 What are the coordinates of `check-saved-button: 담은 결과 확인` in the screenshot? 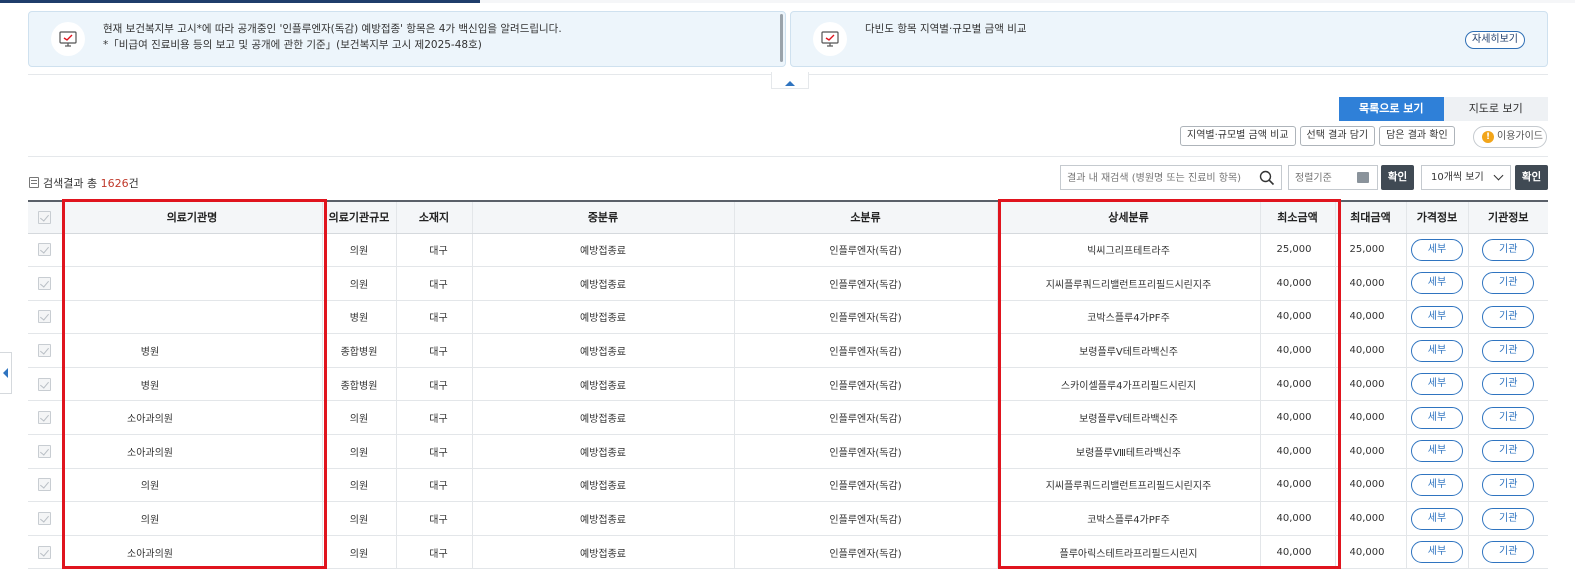 It's located at (1417, 136).